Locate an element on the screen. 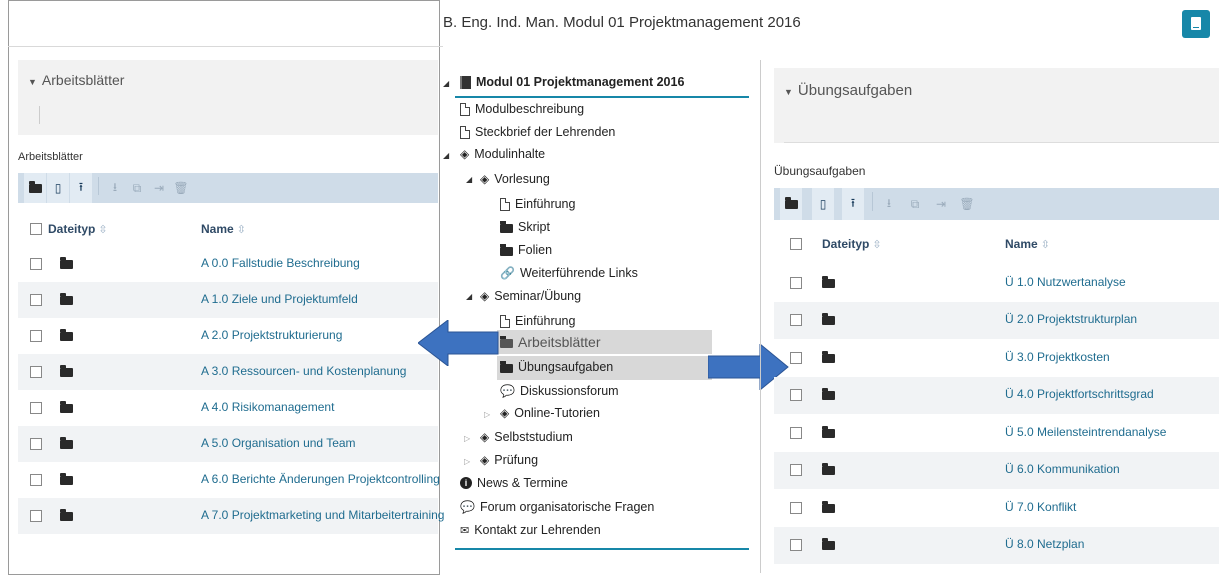 The height and width of the screenshot is (575, 1219). tree-item-uebungsaufgaben: Übungsaufgaben is located at coordinates (556, 367).